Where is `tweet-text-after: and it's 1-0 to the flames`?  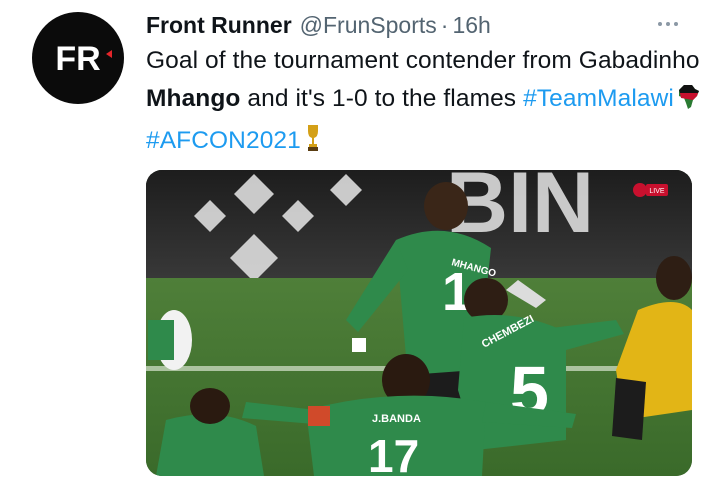 tweet-text-after: and it's 1-0 to the flames is located at coordinates (382, 98).